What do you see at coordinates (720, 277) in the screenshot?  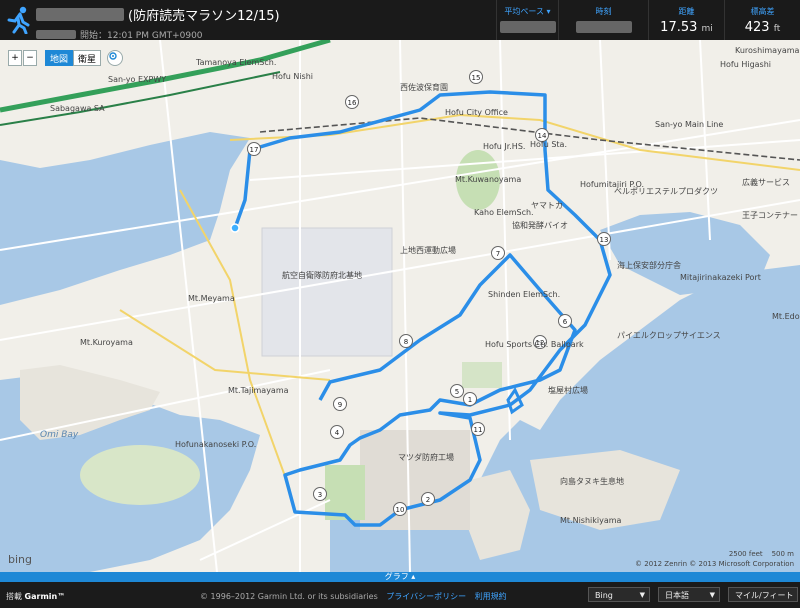 I see `map-label: Mitajirinakazeki Port` at bounding box center [720, 277].